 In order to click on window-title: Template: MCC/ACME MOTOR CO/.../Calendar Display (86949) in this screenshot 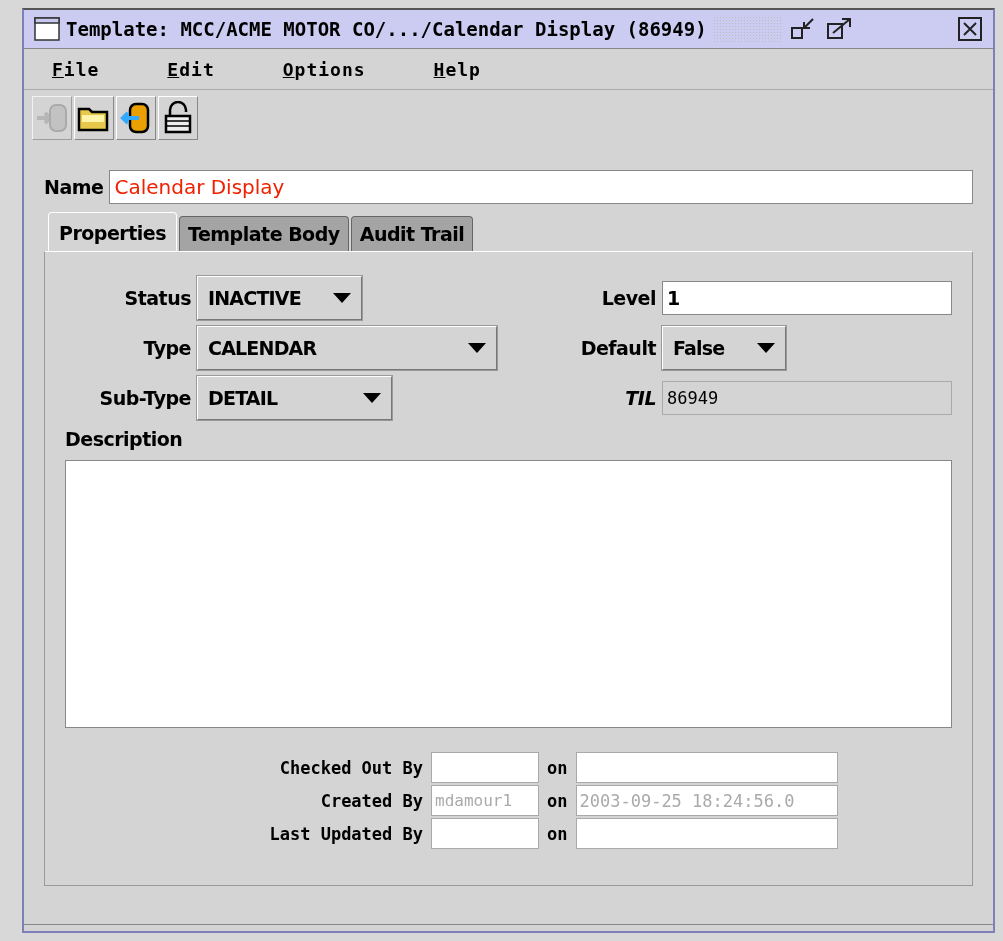, I will do `click(386, 29)`.